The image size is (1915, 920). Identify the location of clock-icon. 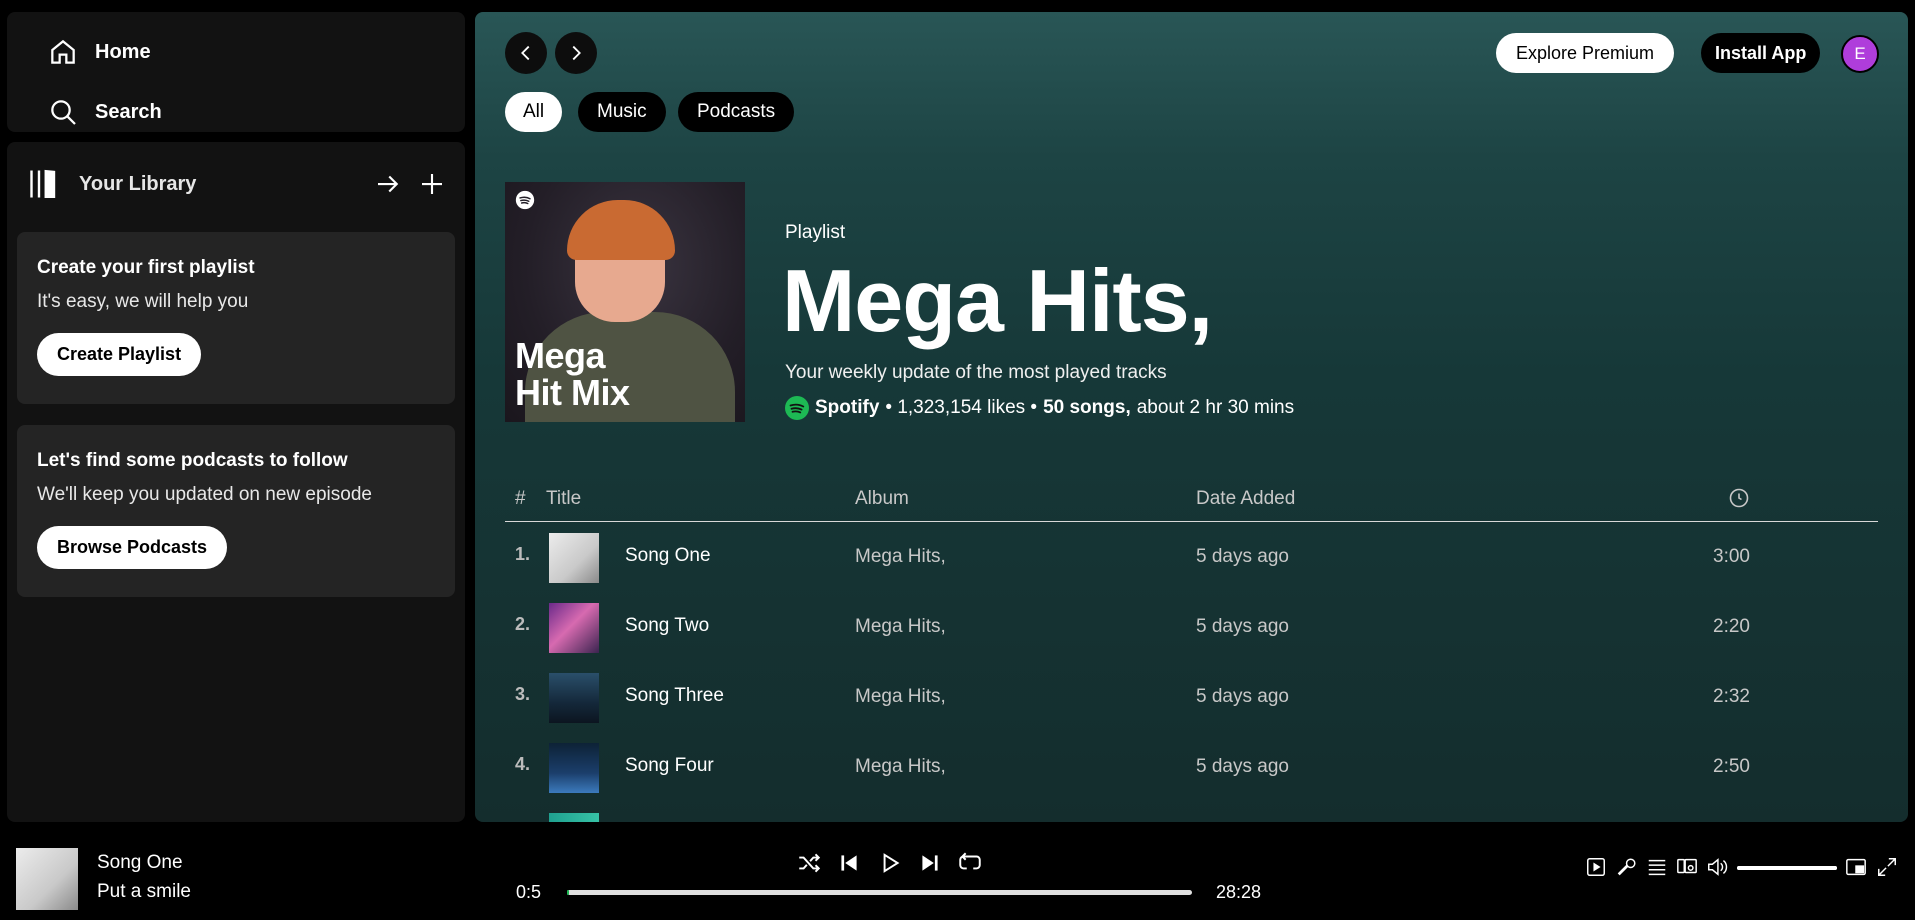
(1739, 498).